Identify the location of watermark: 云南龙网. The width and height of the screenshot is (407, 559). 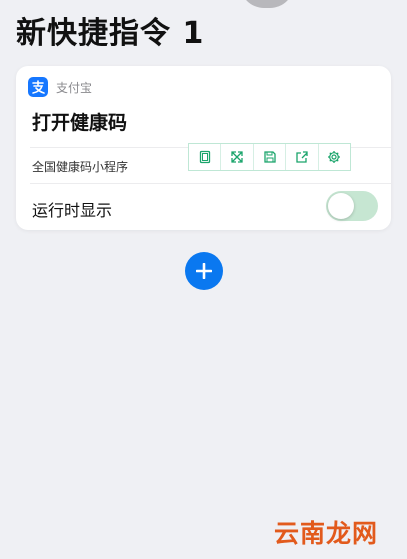
(326, 533).